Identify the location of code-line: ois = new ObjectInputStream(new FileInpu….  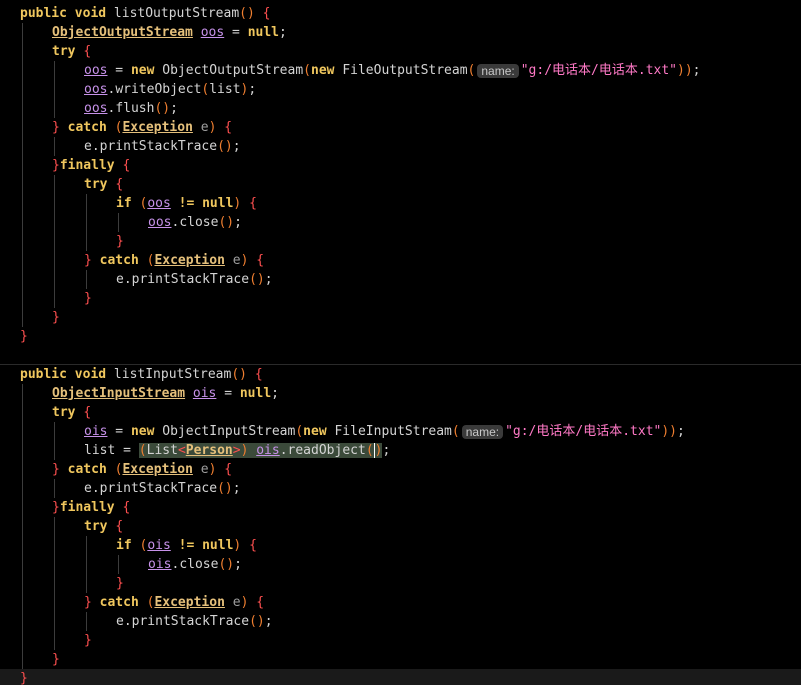
(400, 431).